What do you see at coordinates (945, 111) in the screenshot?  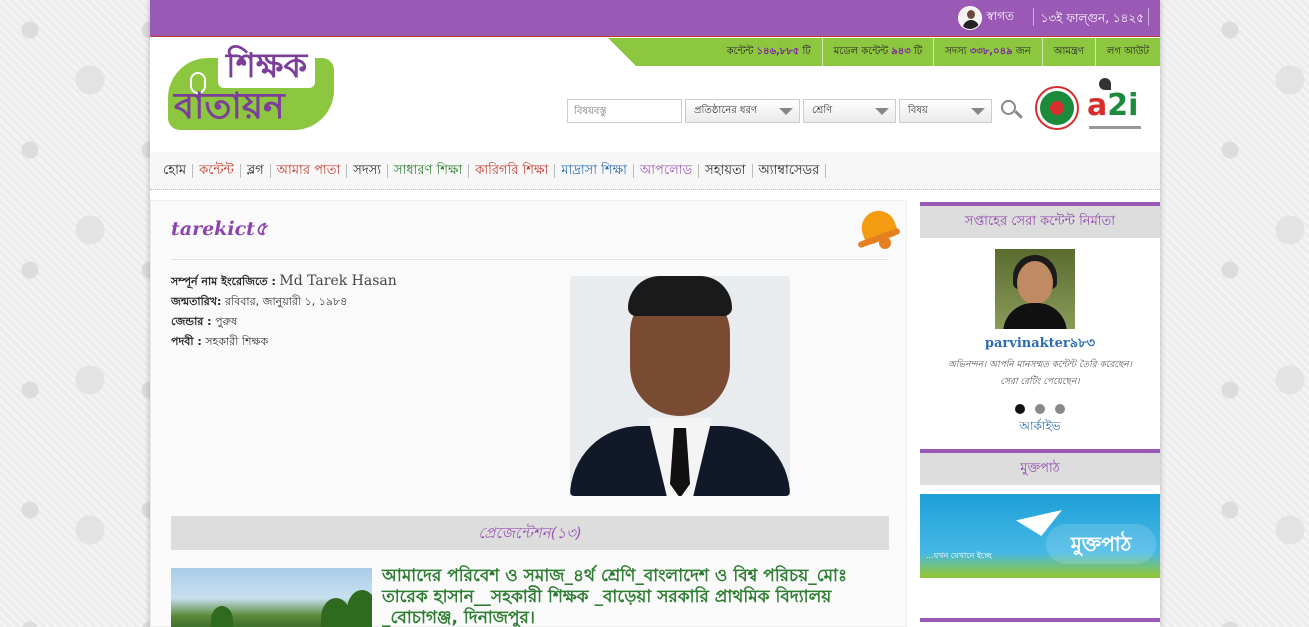 I see `subject-select: বিষয়` at bounding box center [945, 111].